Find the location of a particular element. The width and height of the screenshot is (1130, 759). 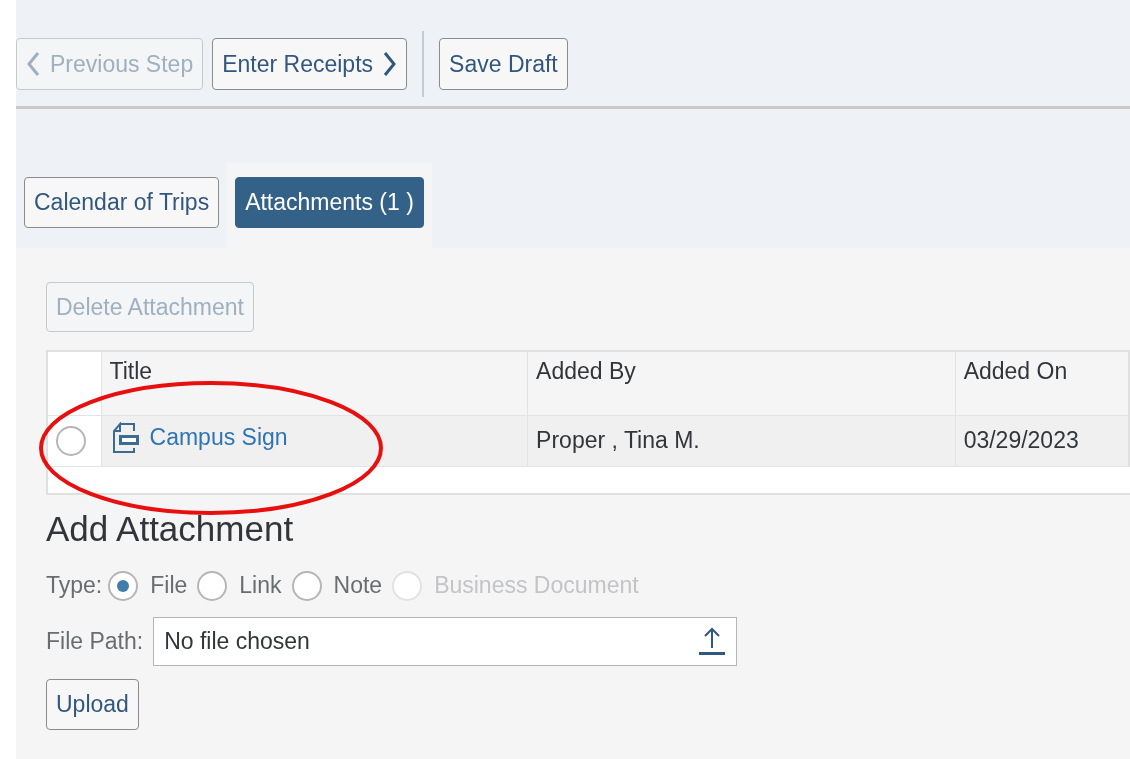

radio-label: File is located at coordinates (169, 585).